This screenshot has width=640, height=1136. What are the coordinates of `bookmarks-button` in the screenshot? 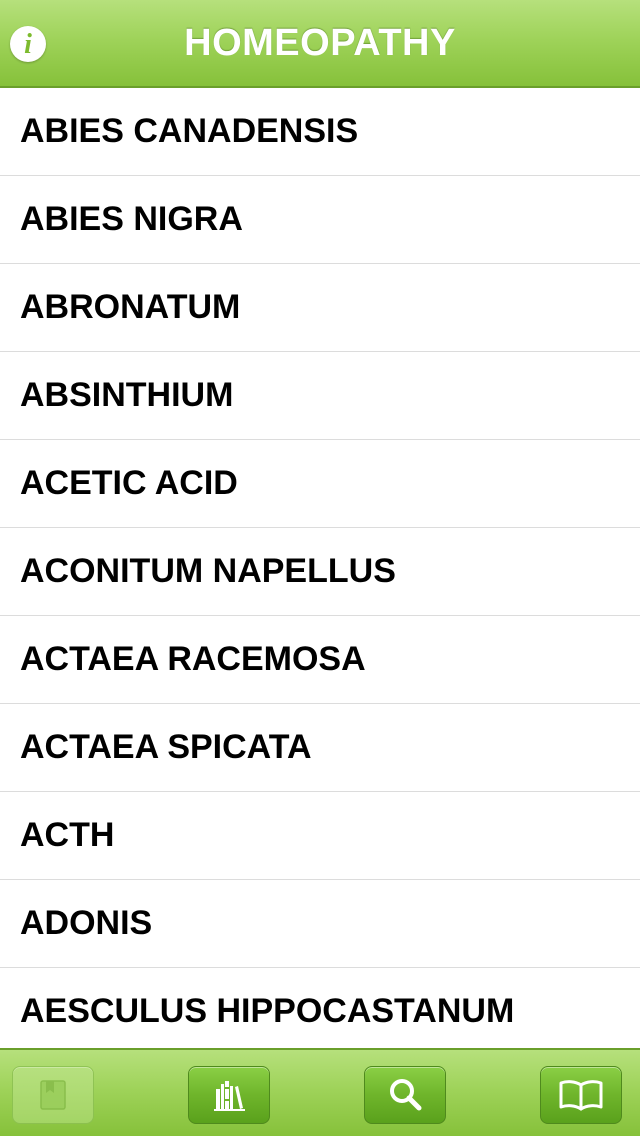 It's located at (53, 1095).